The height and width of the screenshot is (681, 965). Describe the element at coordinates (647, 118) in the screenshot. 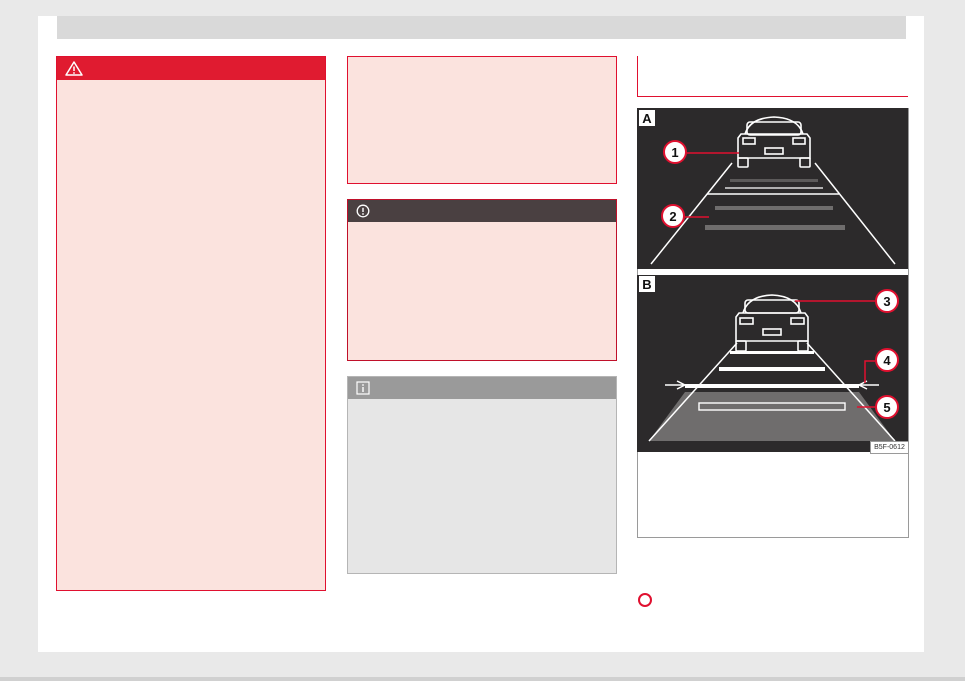

I see `panel-letter-a: A` at that location.